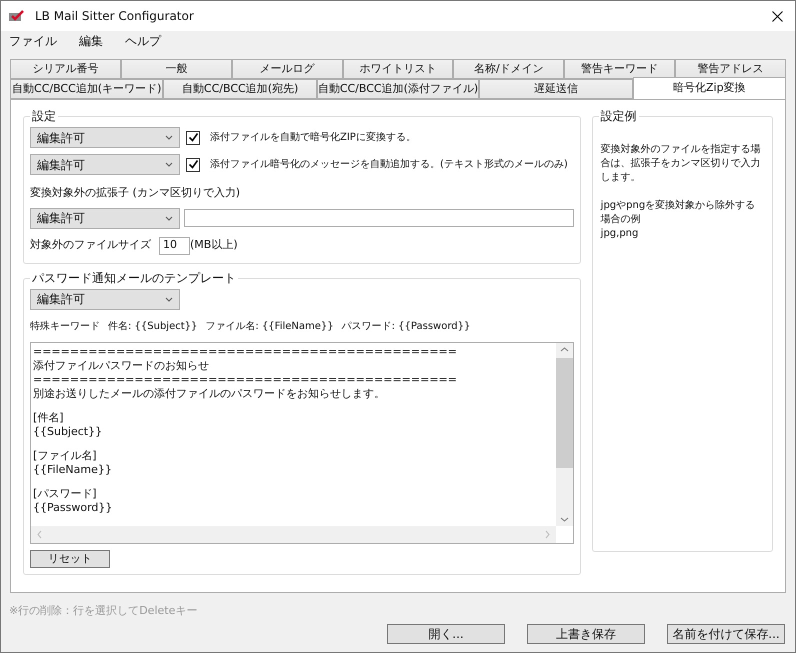 This screenshot has width=796, height=653. I want to click on keyword-label: パスワード: {{Password}}, so click(406, 327).